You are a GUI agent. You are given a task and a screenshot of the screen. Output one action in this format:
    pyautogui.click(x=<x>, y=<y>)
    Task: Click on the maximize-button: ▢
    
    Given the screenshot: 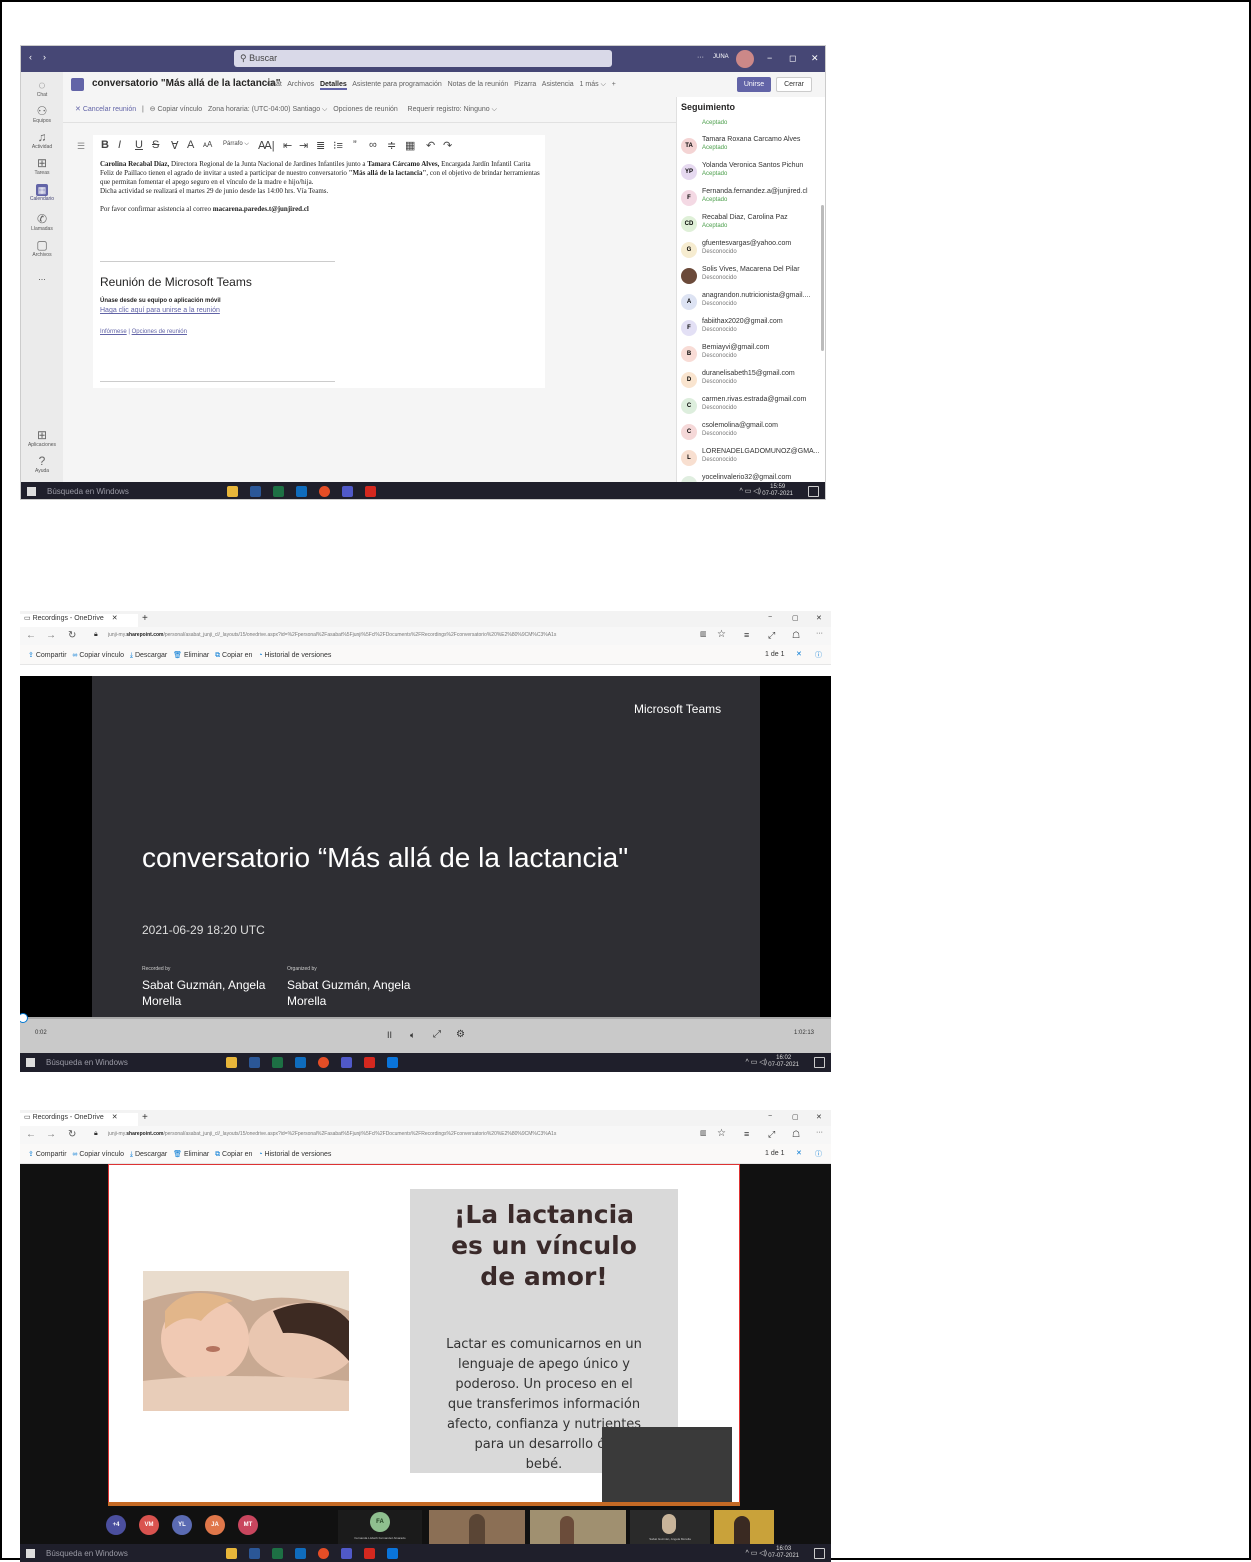 What is the action you would take?
    pyautogui.click(x=795, y=1117)
    